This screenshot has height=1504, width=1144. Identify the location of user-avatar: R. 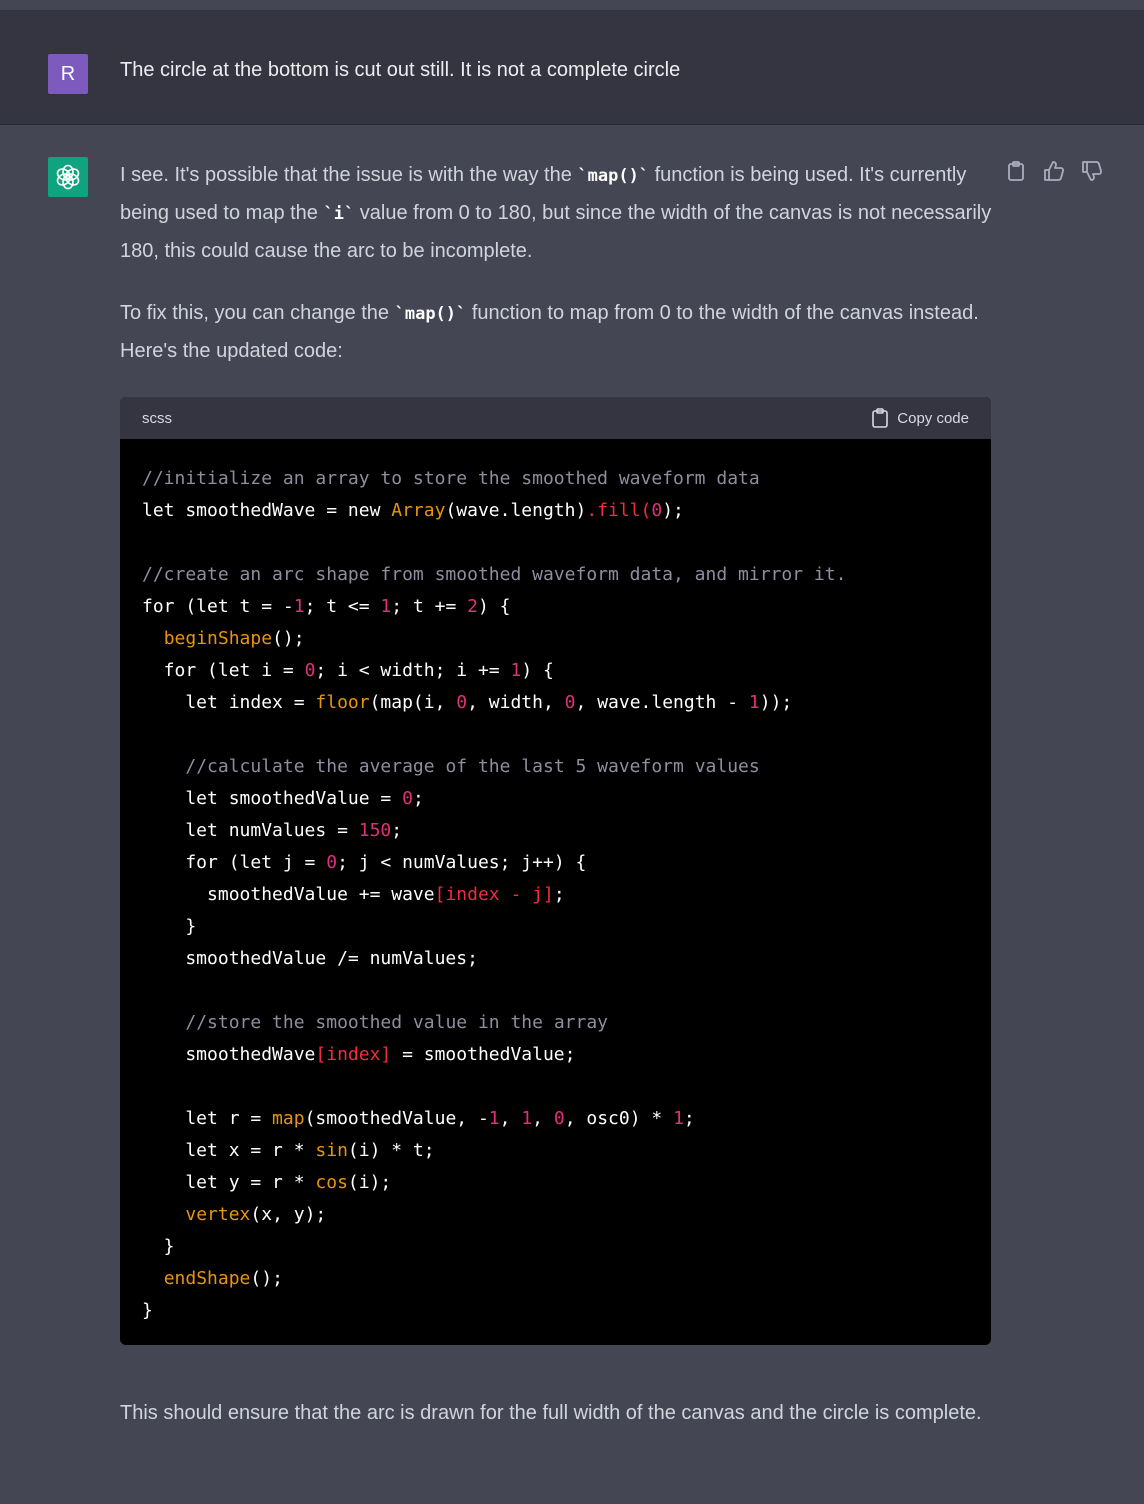
(68, 74).